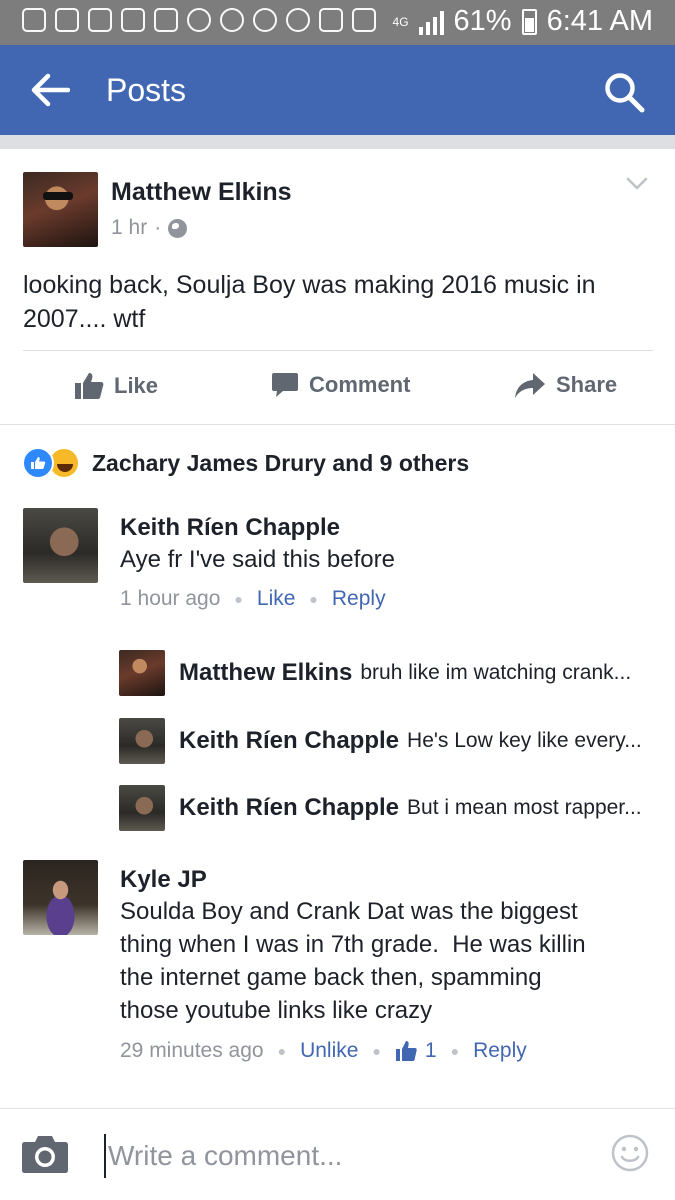 The width and height of the screenshot is (675, 1200). Describe the element at coordinates (230, 528) in the screenshot. I see `comment-author: Keith Ríen Chapple` at that location.